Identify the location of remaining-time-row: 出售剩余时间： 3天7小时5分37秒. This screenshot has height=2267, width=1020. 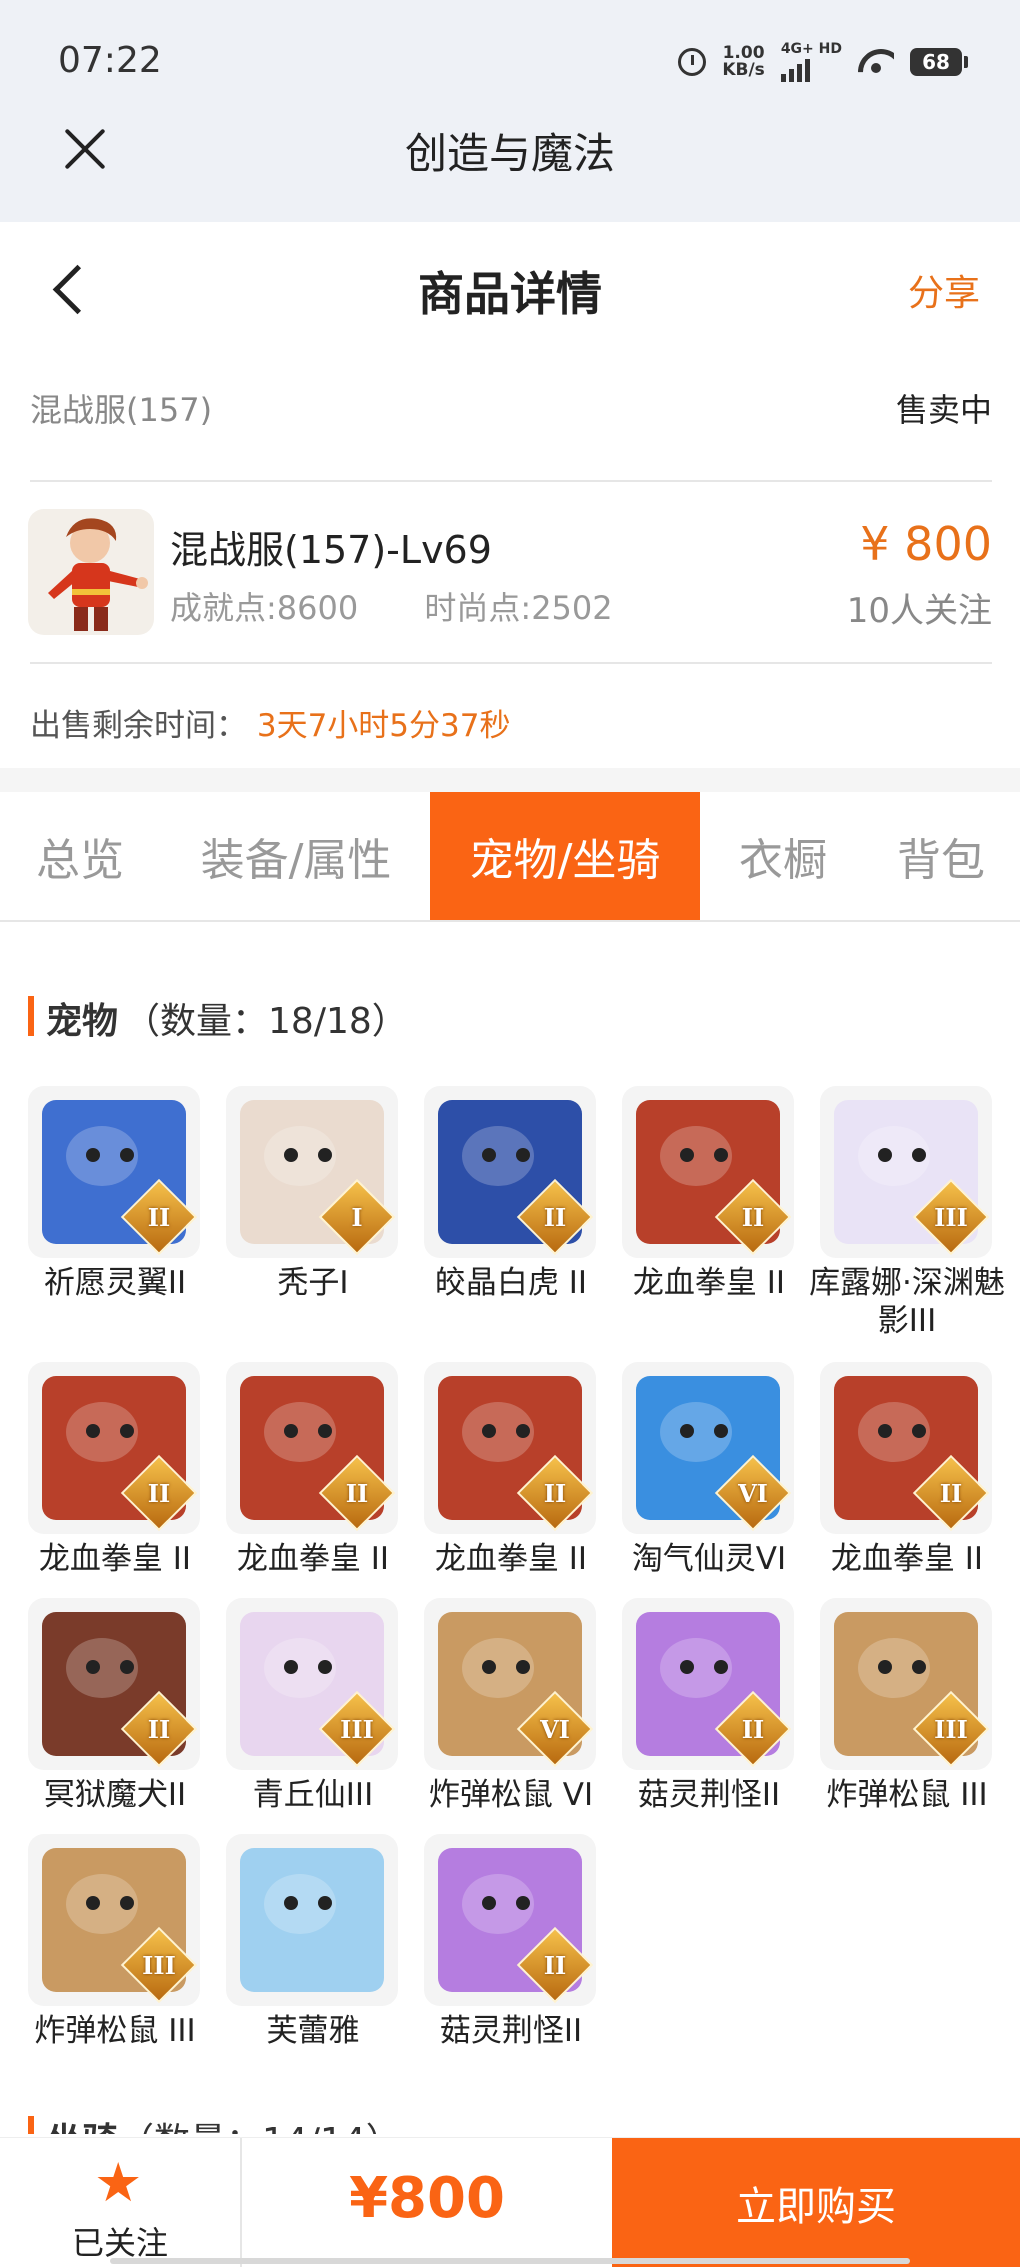
(270, 722).